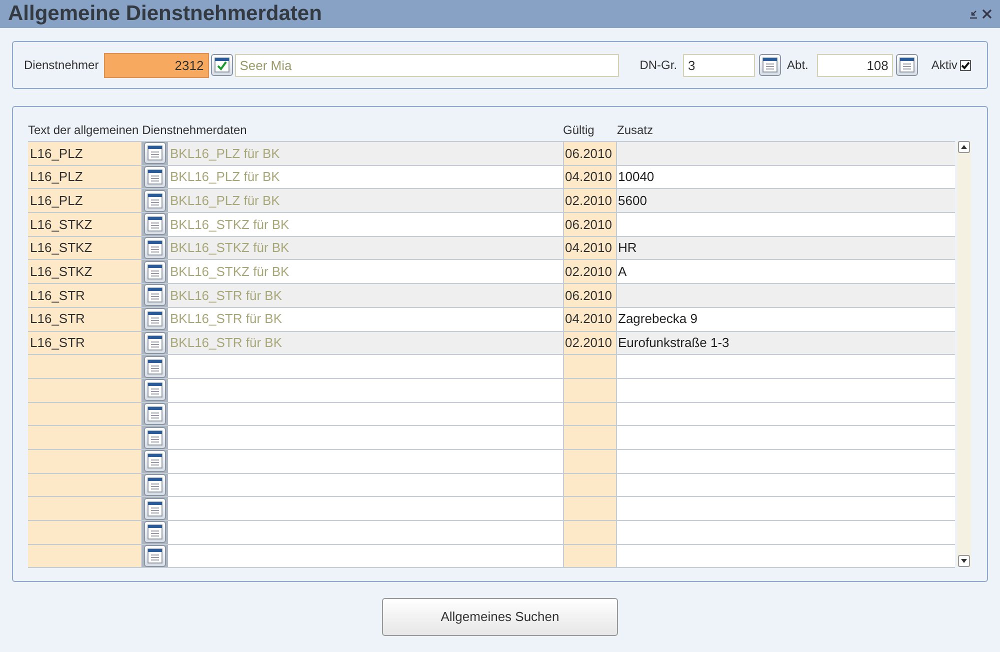  What do you see at coordinates (500, 617) in the screenshot?
I see `search-button: Allgemeines Suchen` at bounding box center [500, 617].